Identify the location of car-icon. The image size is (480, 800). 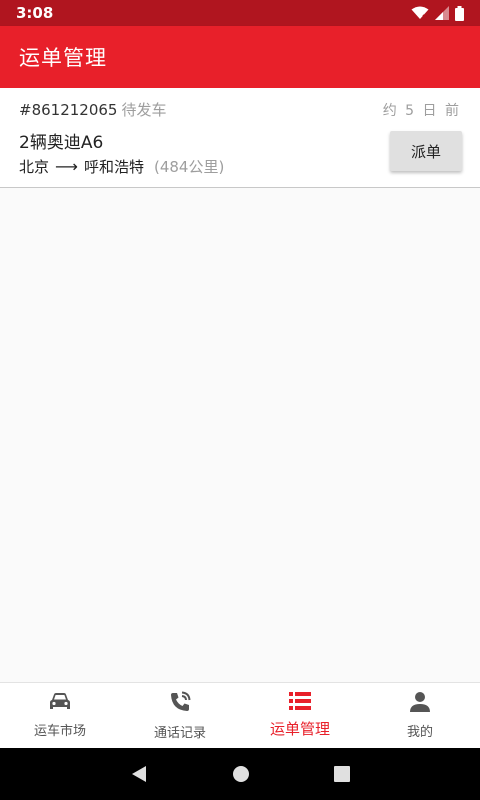
(60, 701).